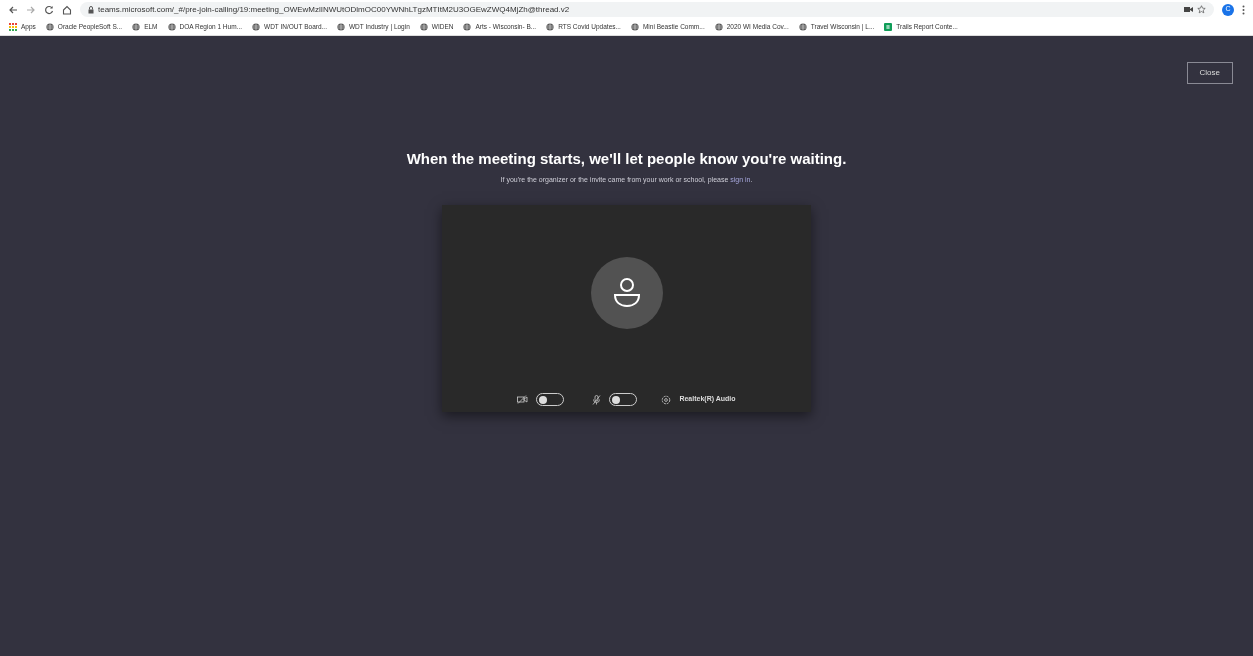  I want to click on spreadsheet-icon, so click(888, 27).